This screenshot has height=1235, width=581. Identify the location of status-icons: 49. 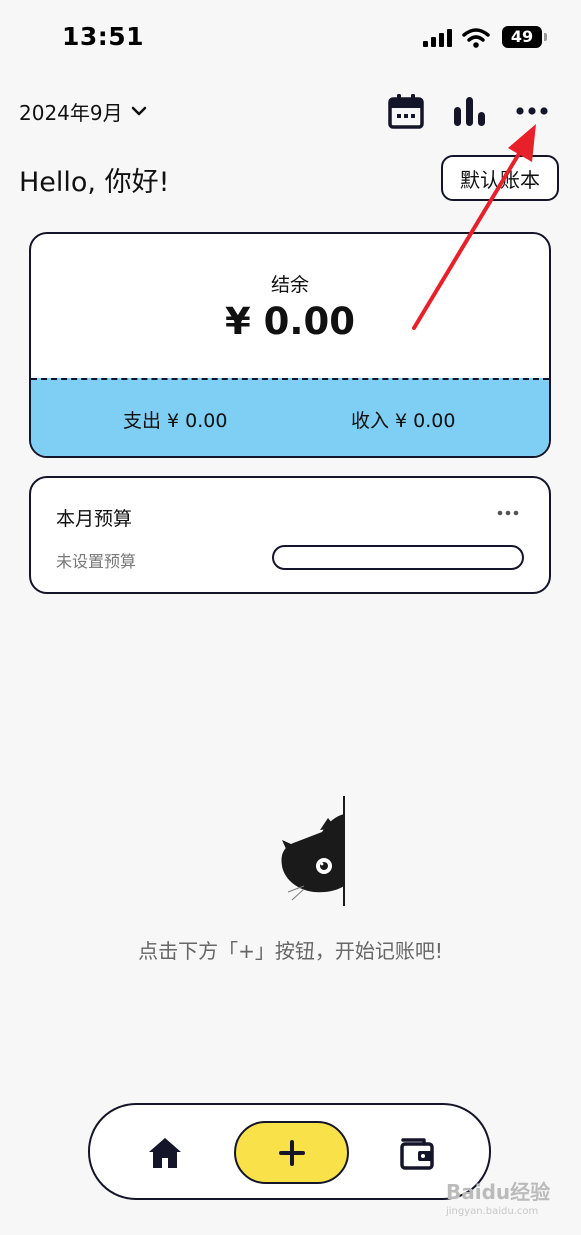
(487, 38).